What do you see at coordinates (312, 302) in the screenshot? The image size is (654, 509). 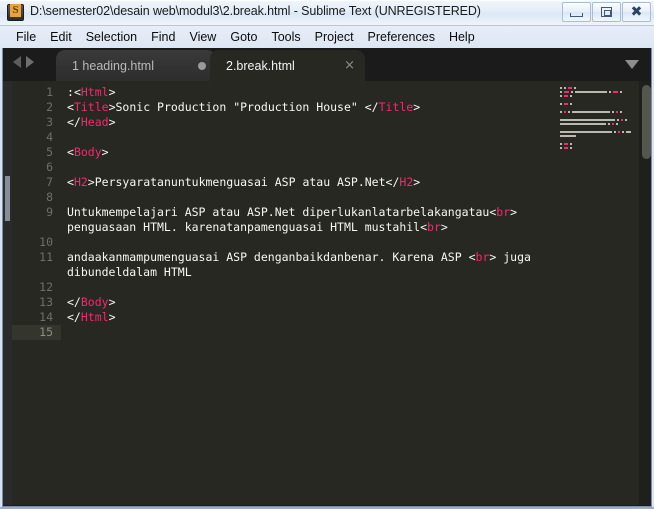 I see `code-line: </Body>` at bounding box center [312, 302].